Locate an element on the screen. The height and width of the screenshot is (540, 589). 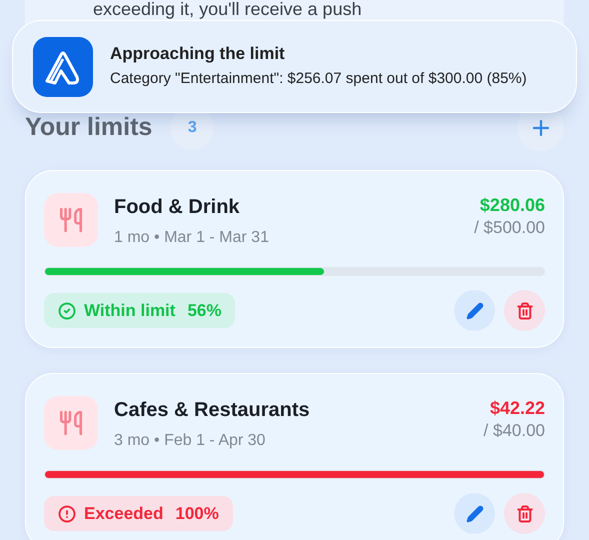
spent-amount: $42.22 is located at coordinates (517, 408).